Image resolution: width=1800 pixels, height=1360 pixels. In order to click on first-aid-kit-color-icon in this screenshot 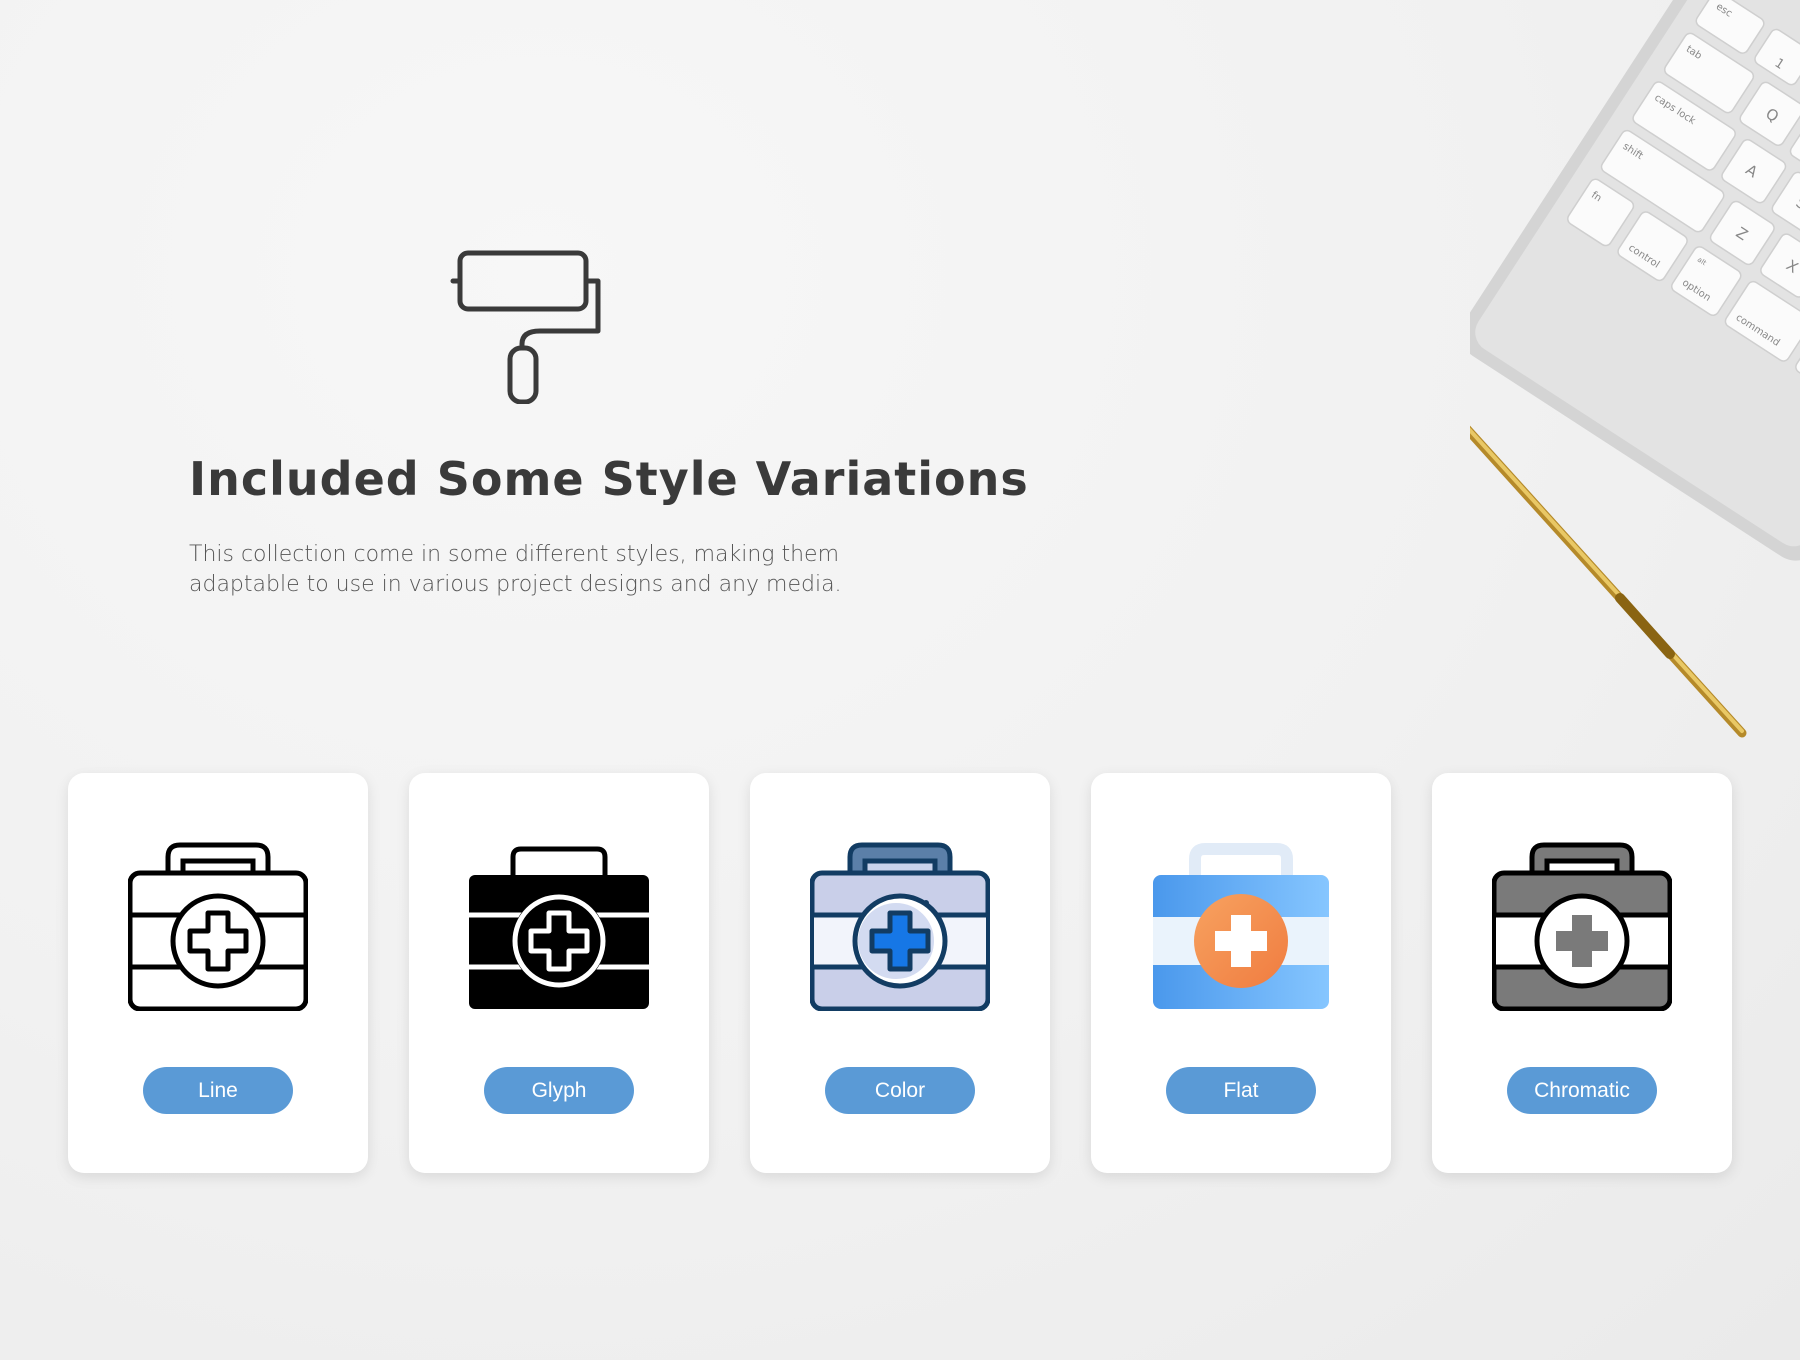, I will do `click(900, 926)`.